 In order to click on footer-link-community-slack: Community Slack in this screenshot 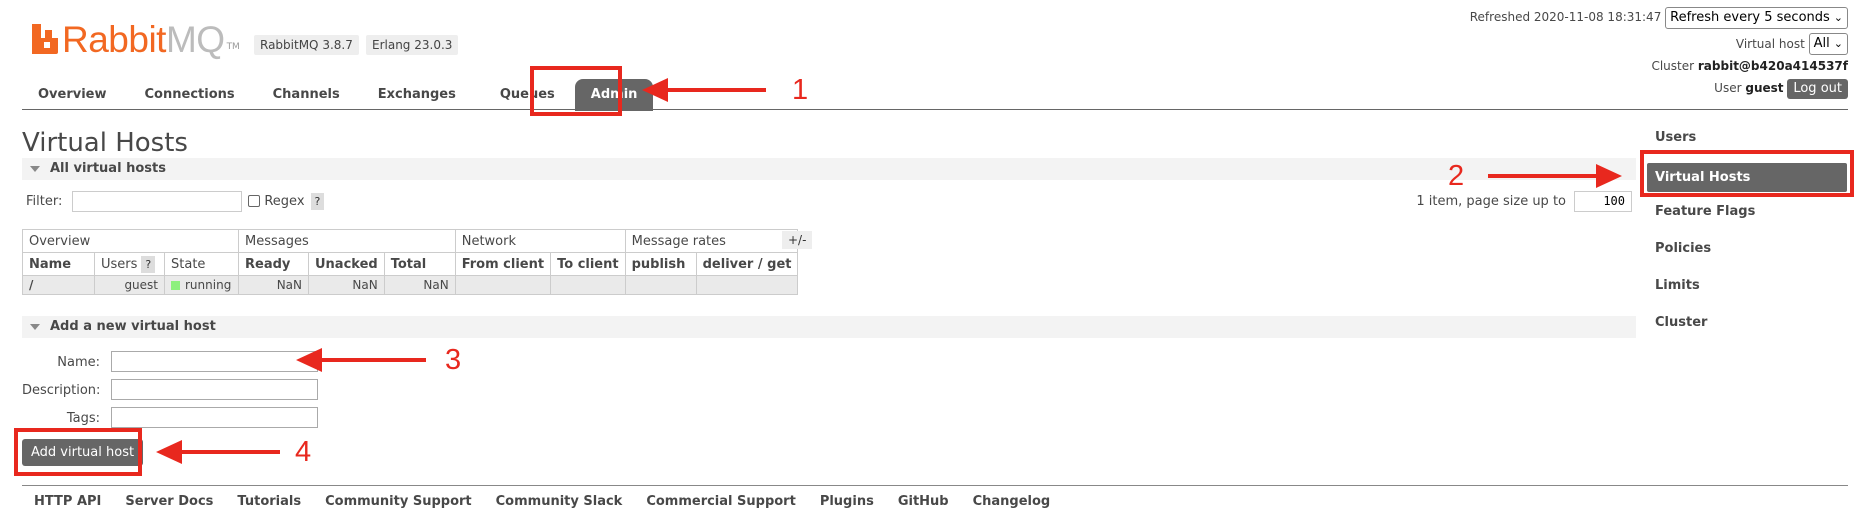, I will do `click(559, 501)`.